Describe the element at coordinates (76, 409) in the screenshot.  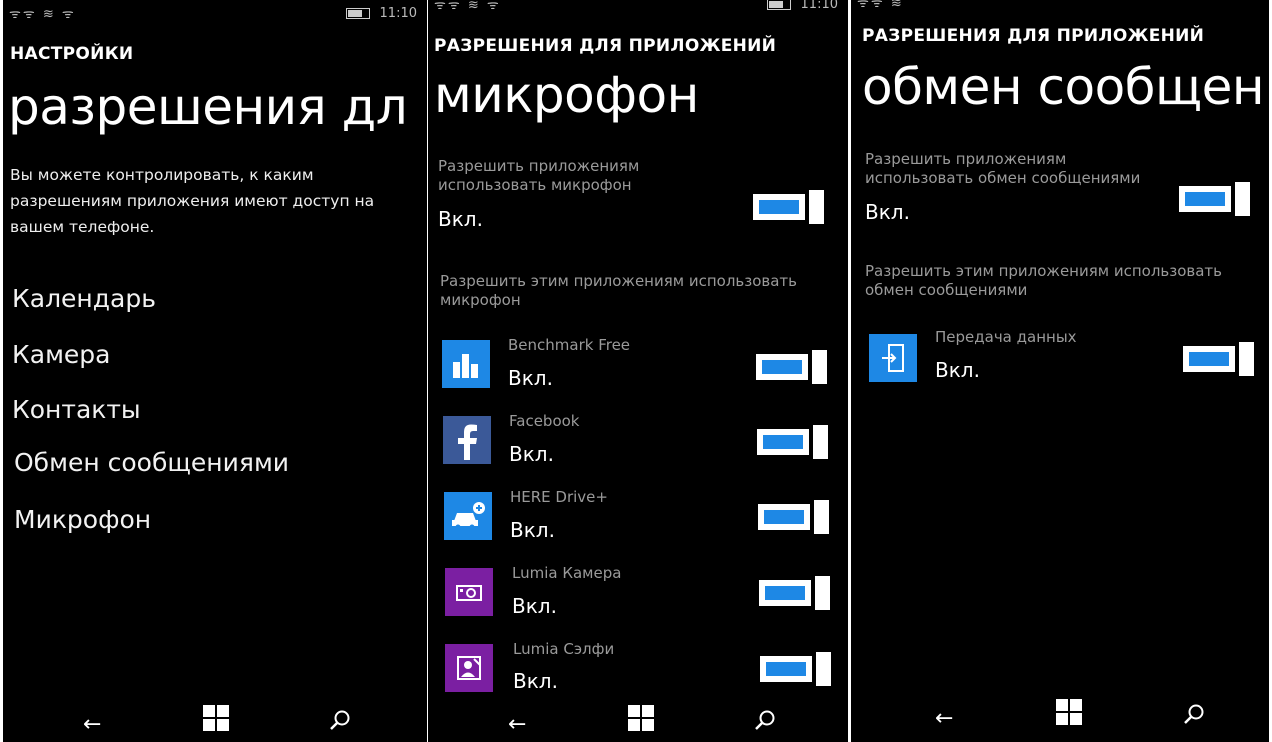
I see `category-contacts: Контакты` at that location.